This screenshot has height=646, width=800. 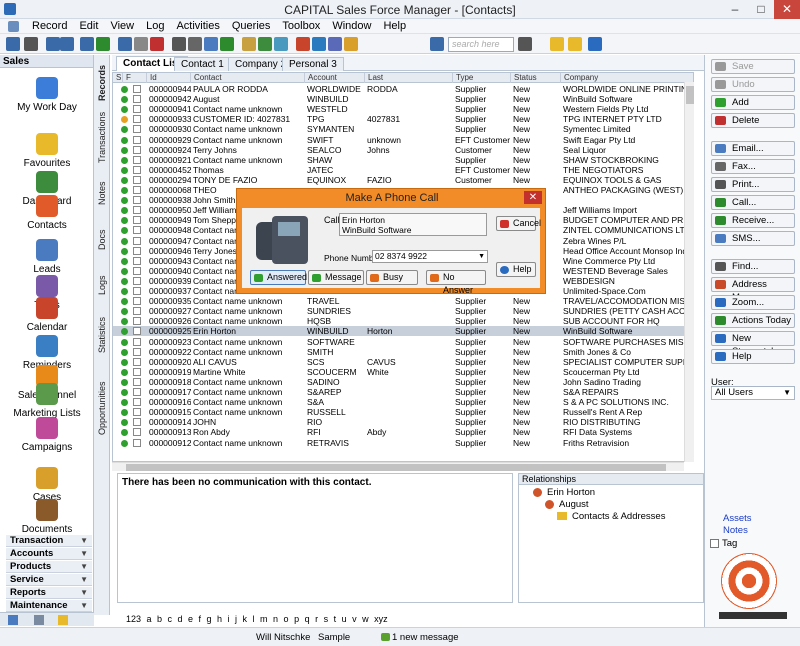 What do you see at coordinates (47, 435) in the screenshot?
I see `nav-campaigns: Campaigns` at bounding box center [47, 435].